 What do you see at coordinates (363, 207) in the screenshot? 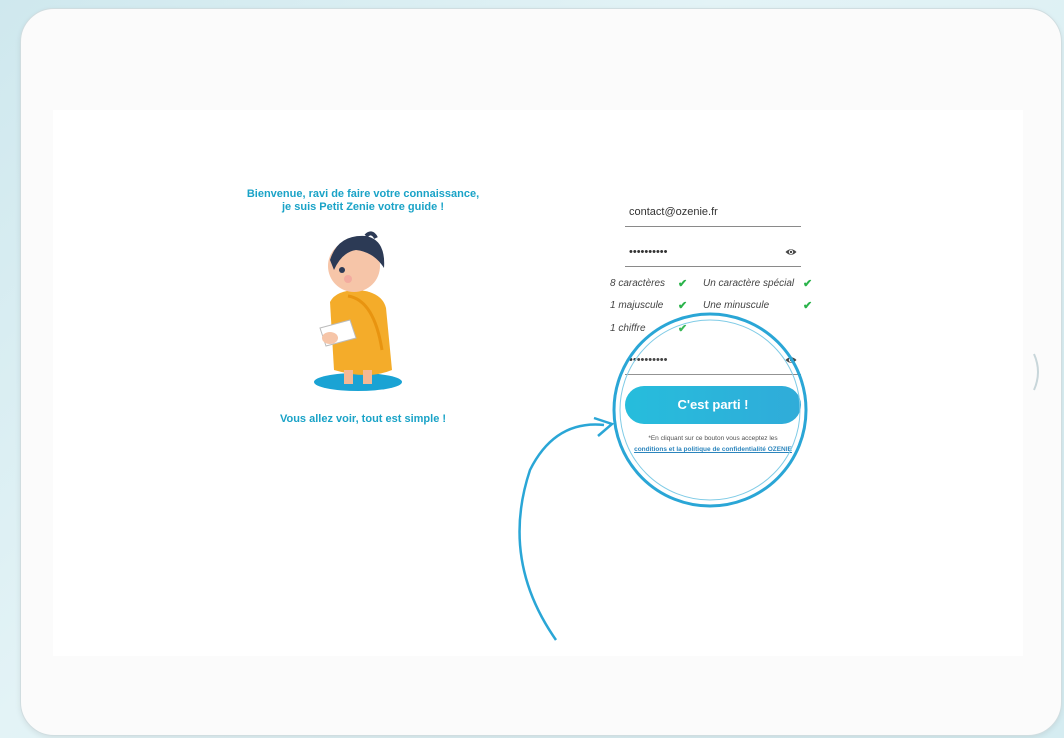
I see `welcome-line-2: je suis Petit Zenie votre guide !` at bounding box center [363, 207].